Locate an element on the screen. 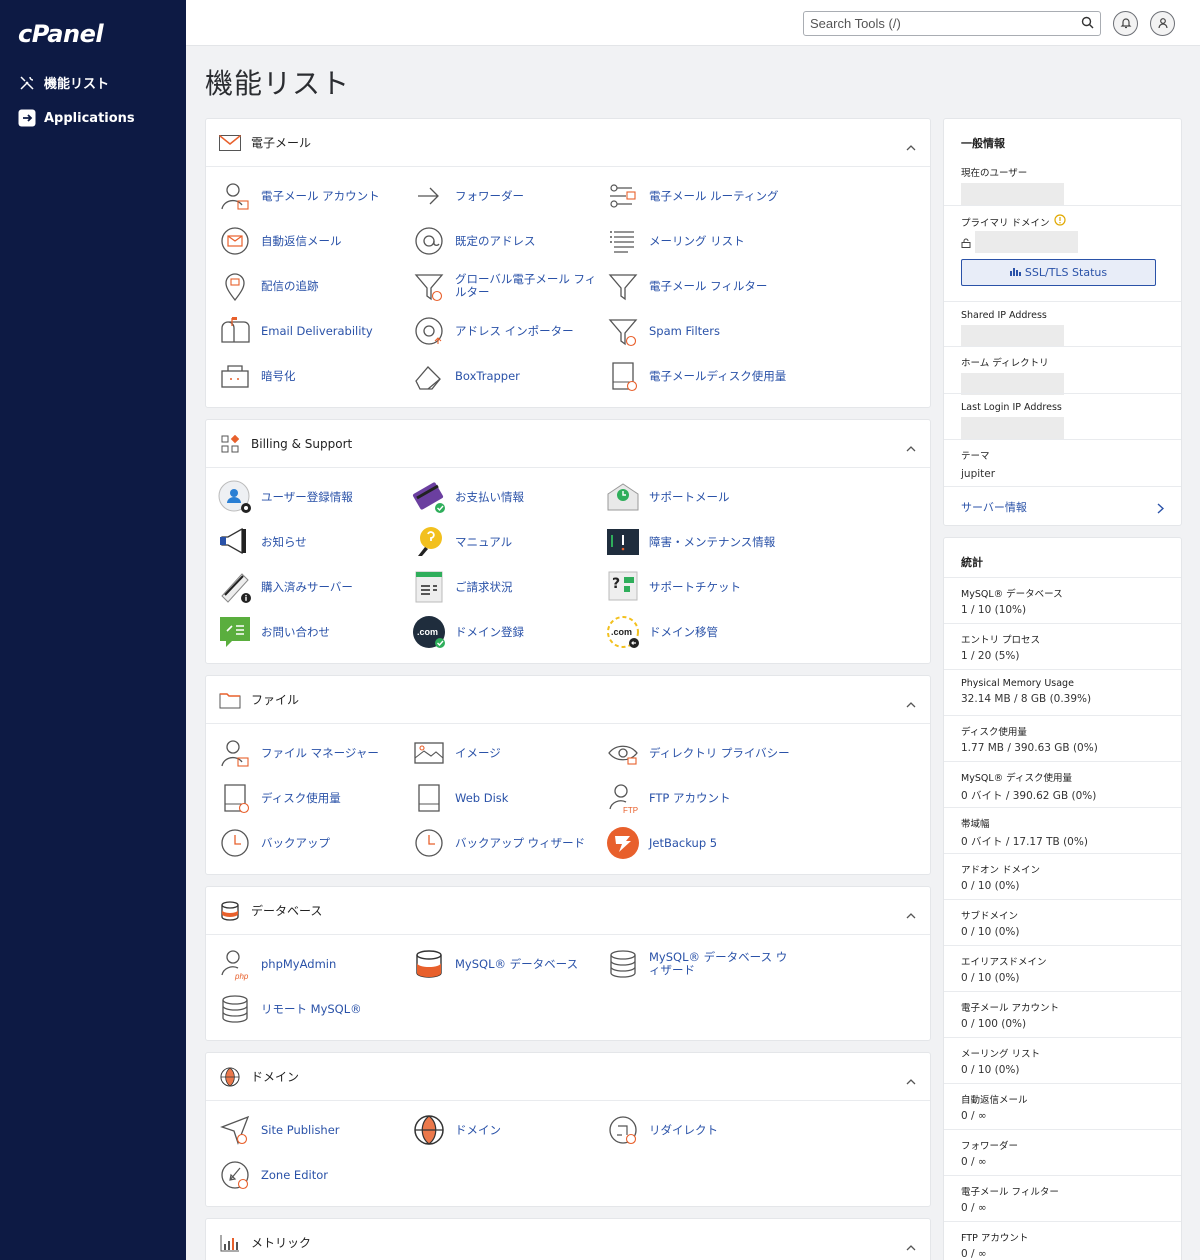 The image size is (1200, 1260). stat-label: 自動返信メール is located at coordinates (994, 1100).